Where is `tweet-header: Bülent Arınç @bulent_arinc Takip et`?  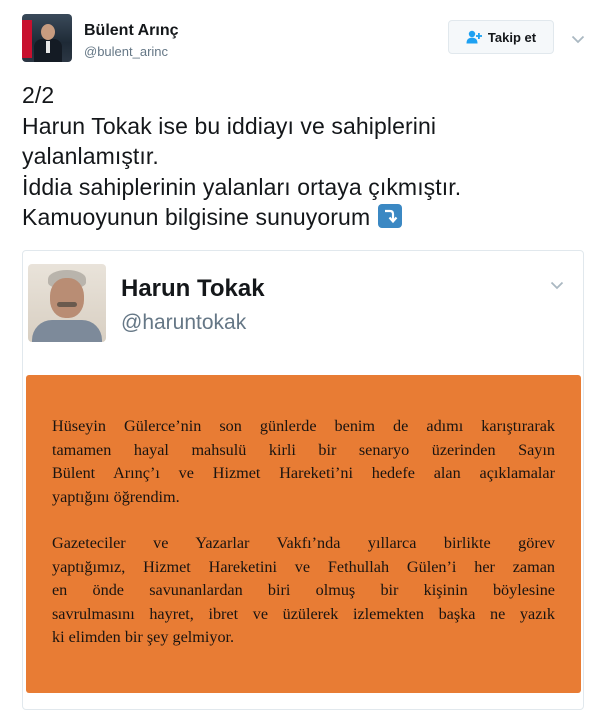
tweet-header: Bülent Arınç @bulent_arinc Takip et is located at coordinates (308, 41).